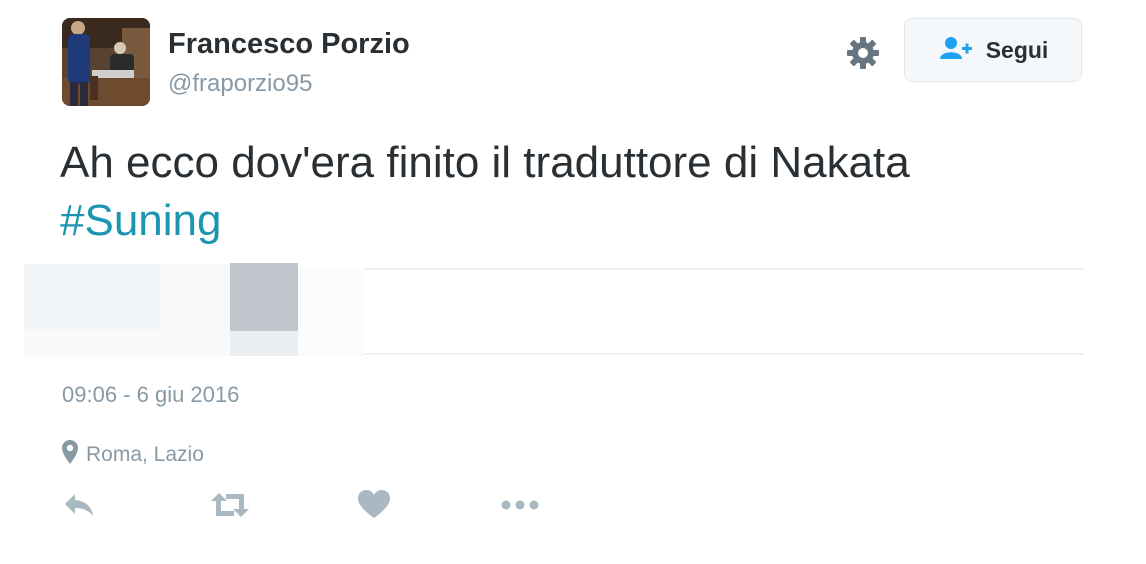  Describe the element at coordinates (230, 507) in the screenshot. I see `retweet-icon` at that location.